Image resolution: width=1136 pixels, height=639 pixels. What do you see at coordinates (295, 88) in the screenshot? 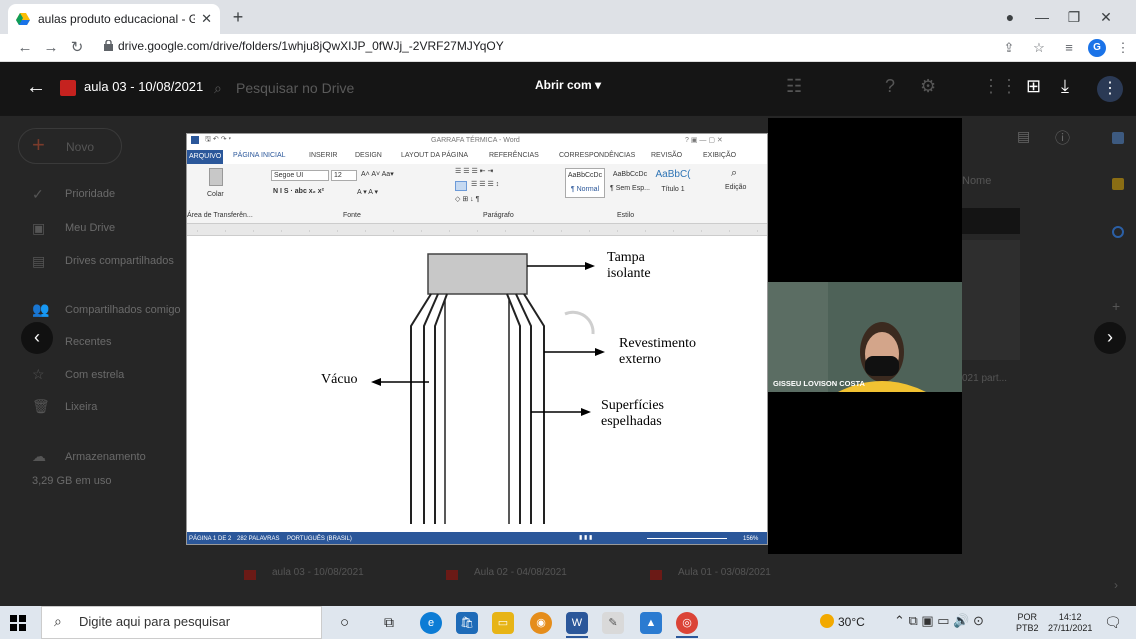
I see `drive-search-input: Pesquisar no Drive` at bounding box center [295, 88].